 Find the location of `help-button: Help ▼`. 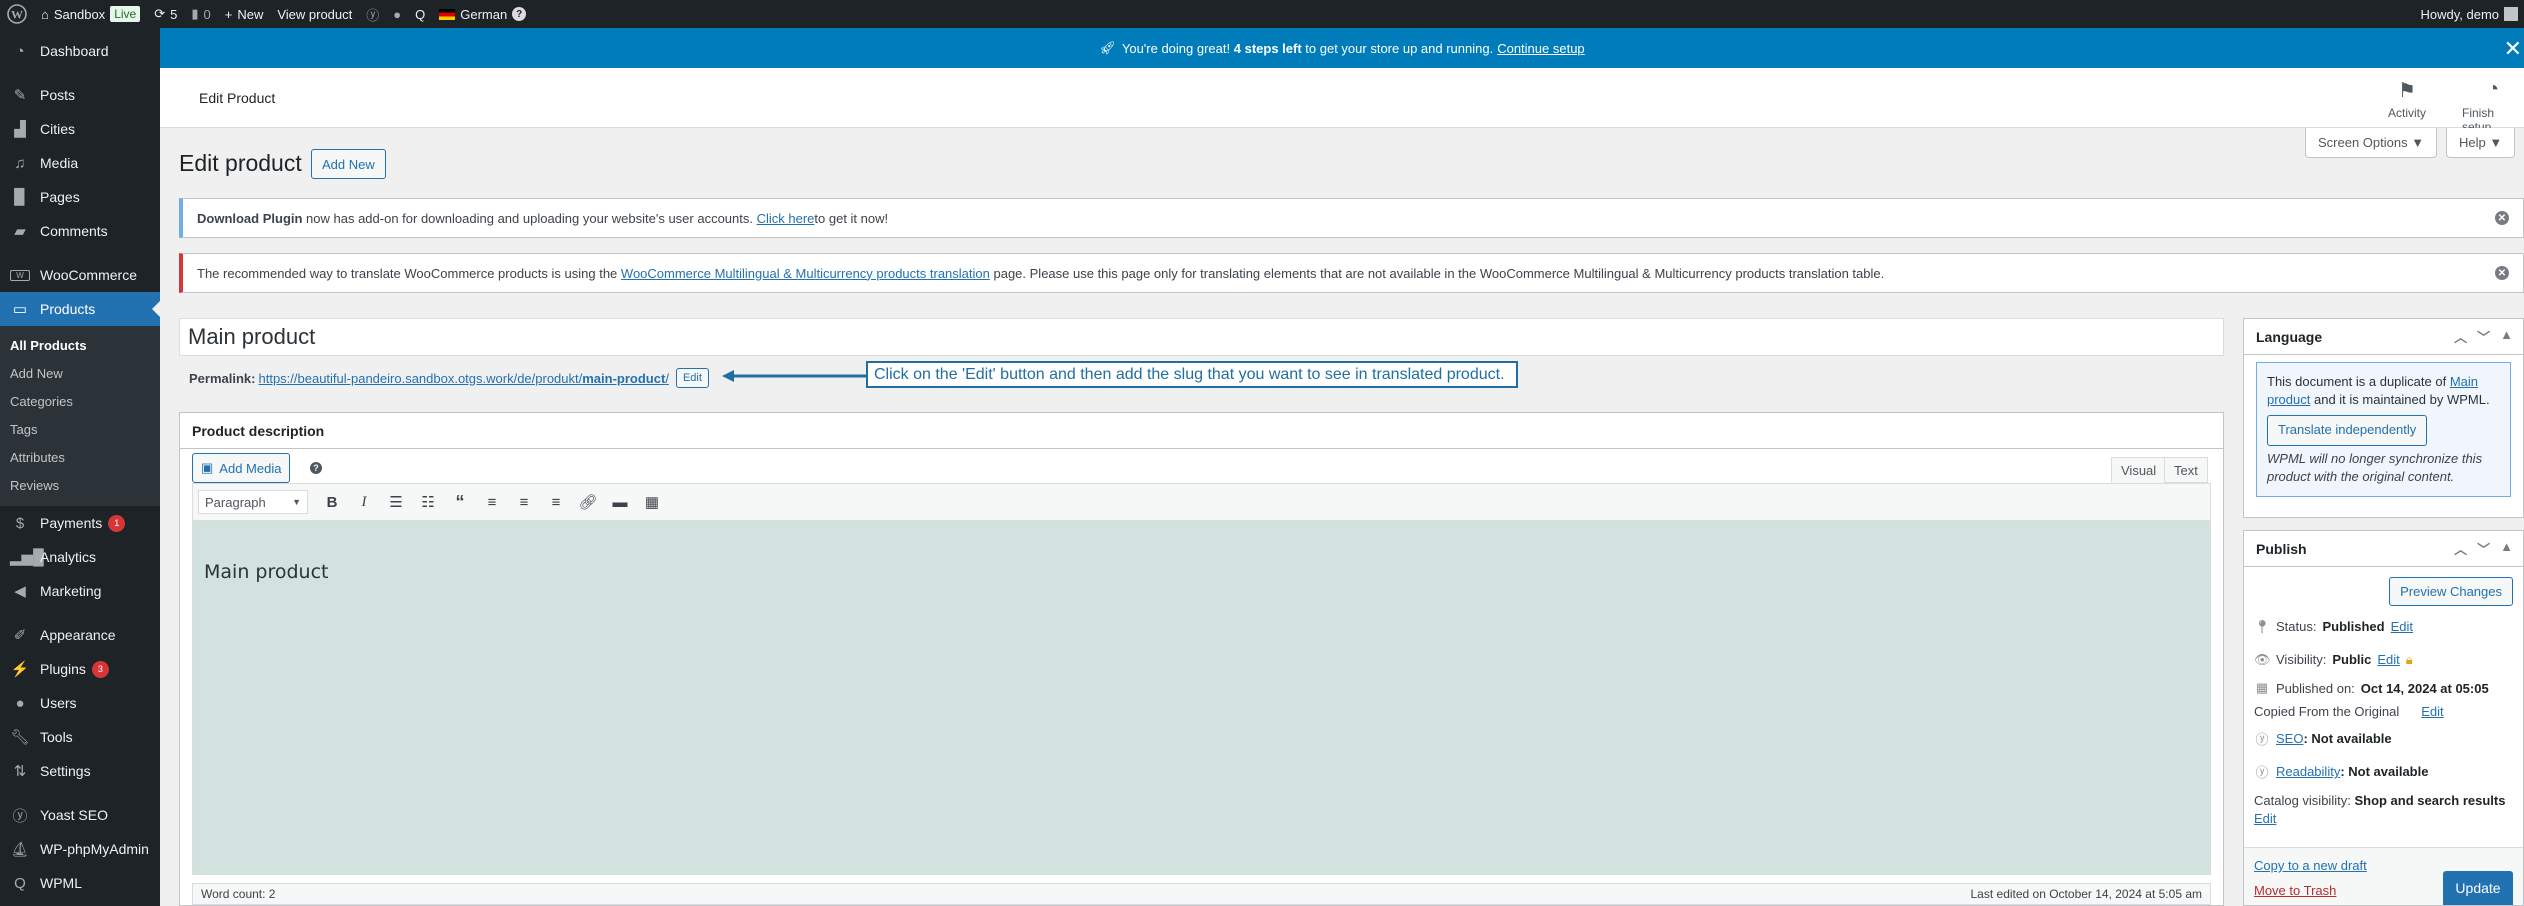

help-button: Help ▼ is located at coordinates (2481, 143).